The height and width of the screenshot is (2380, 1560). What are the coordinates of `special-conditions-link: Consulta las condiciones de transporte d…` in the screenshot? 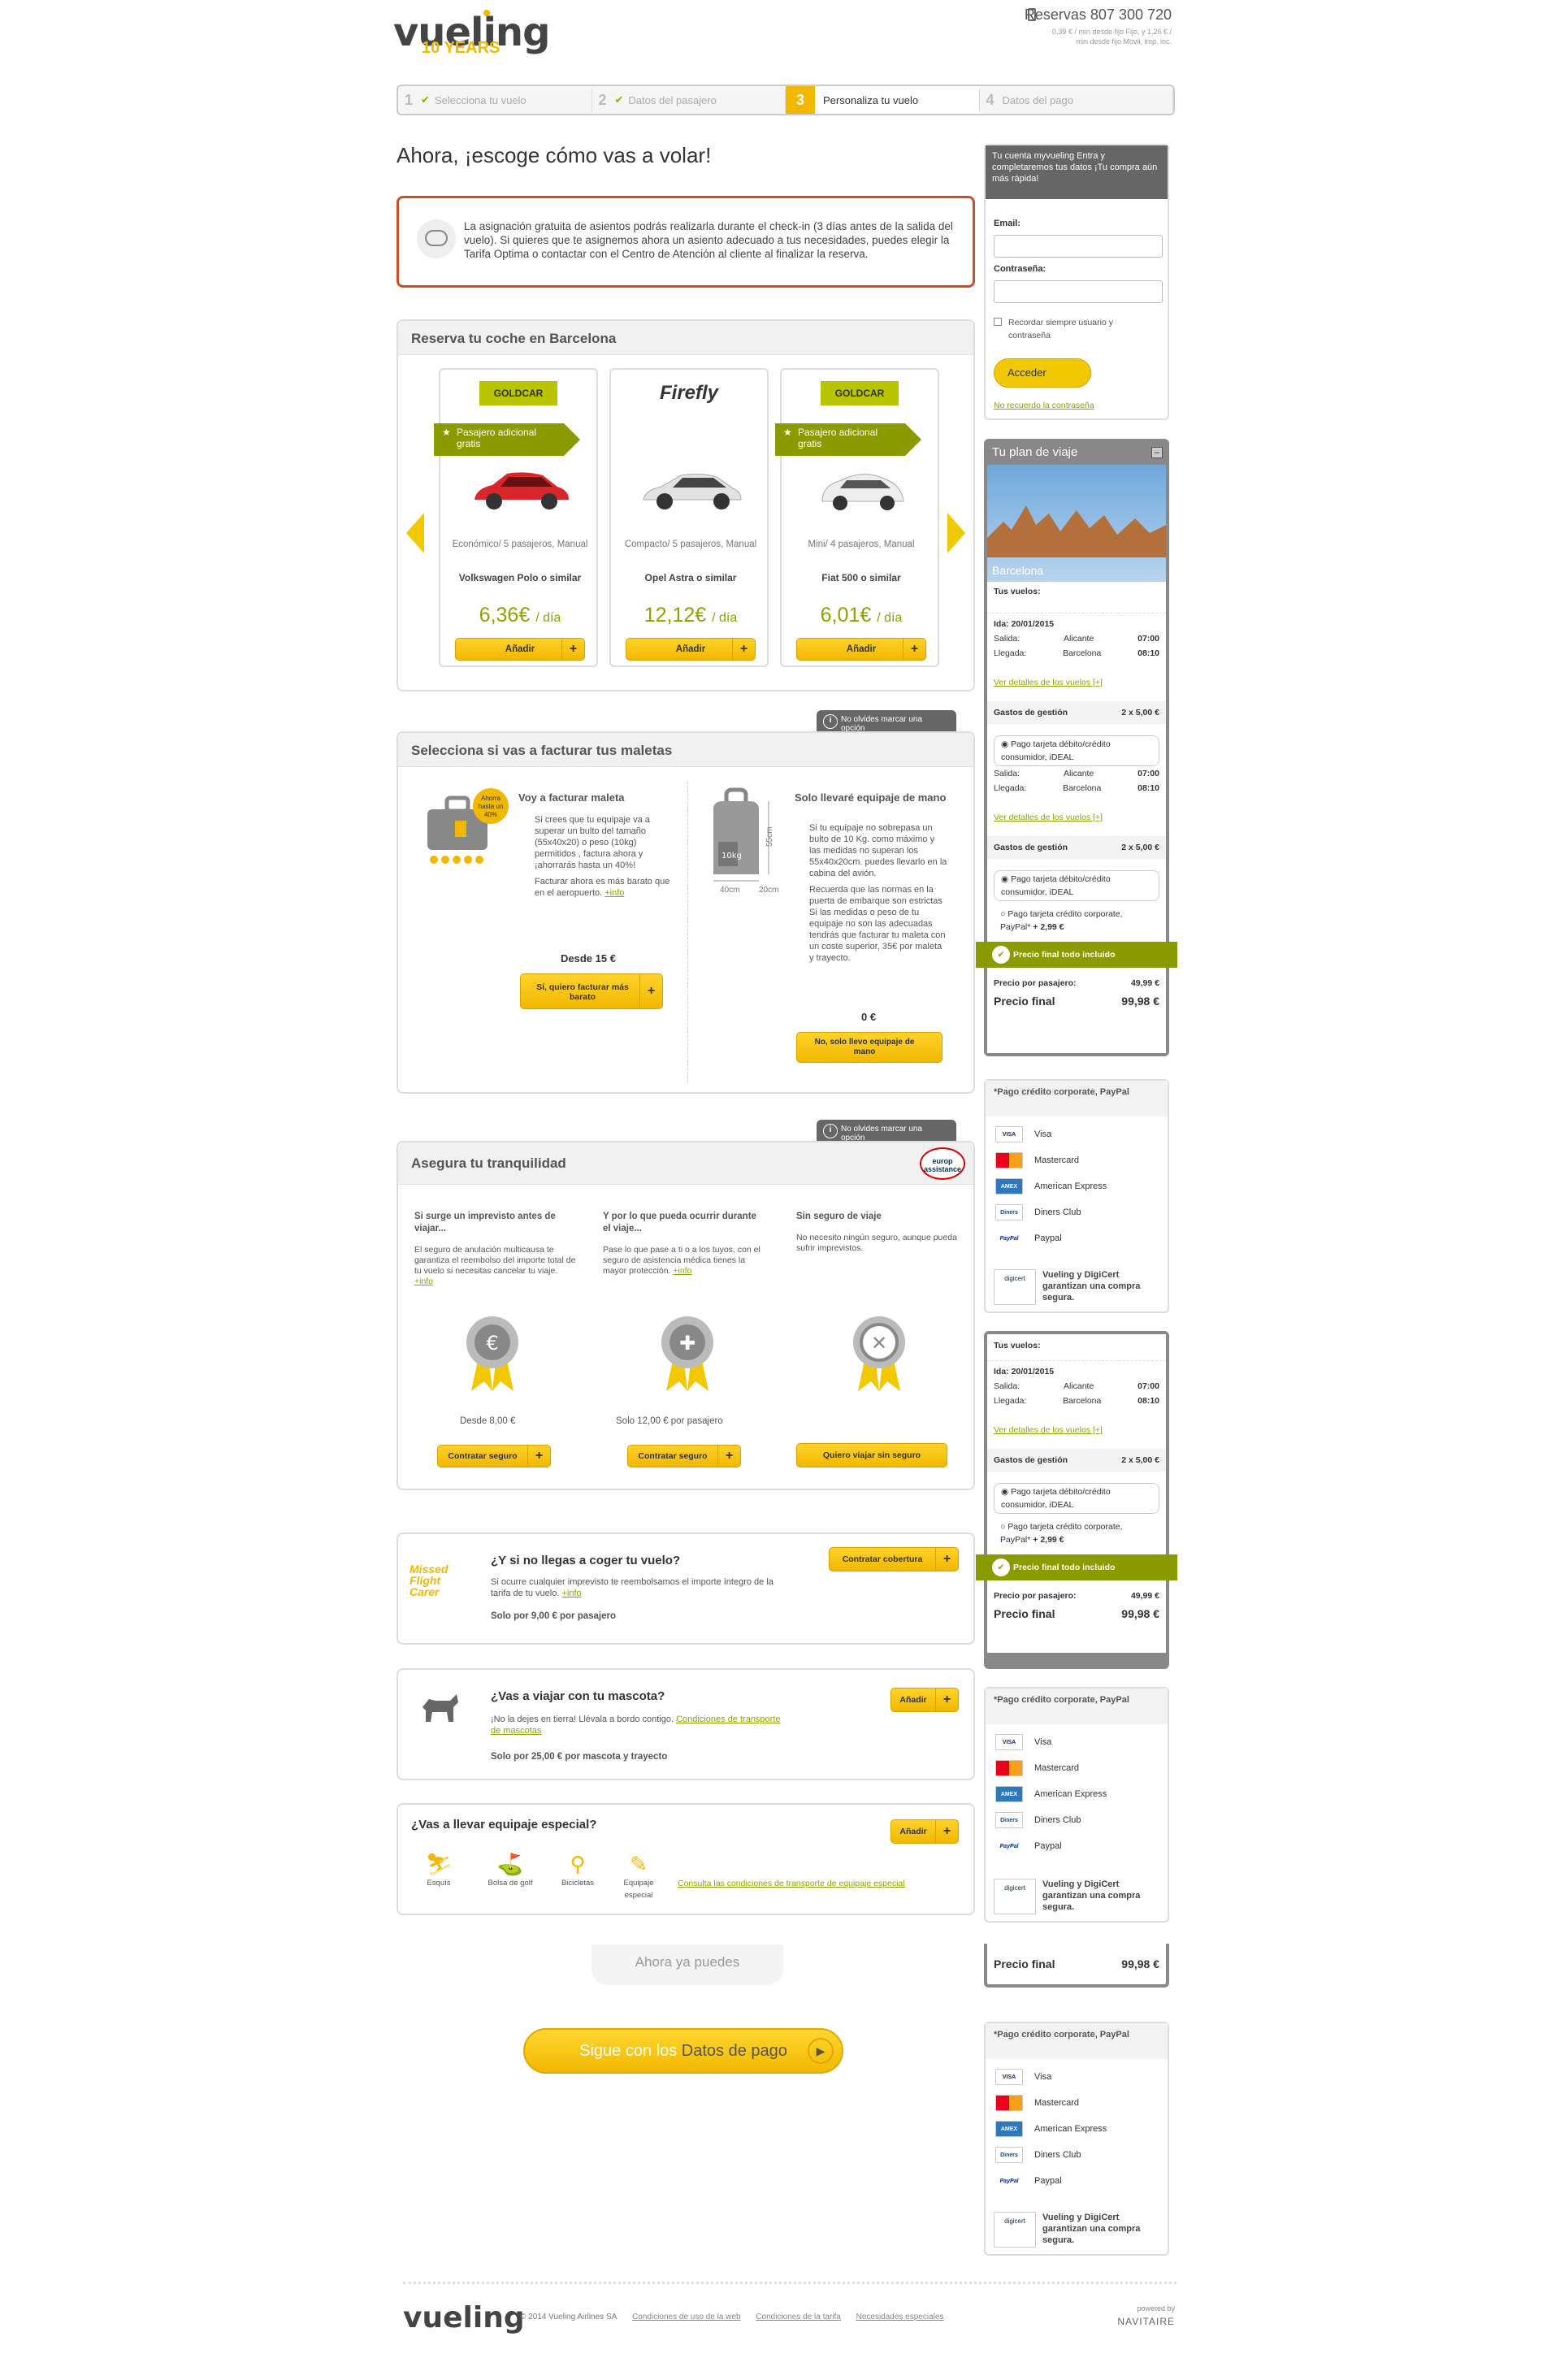 It's located at (791, 1884).